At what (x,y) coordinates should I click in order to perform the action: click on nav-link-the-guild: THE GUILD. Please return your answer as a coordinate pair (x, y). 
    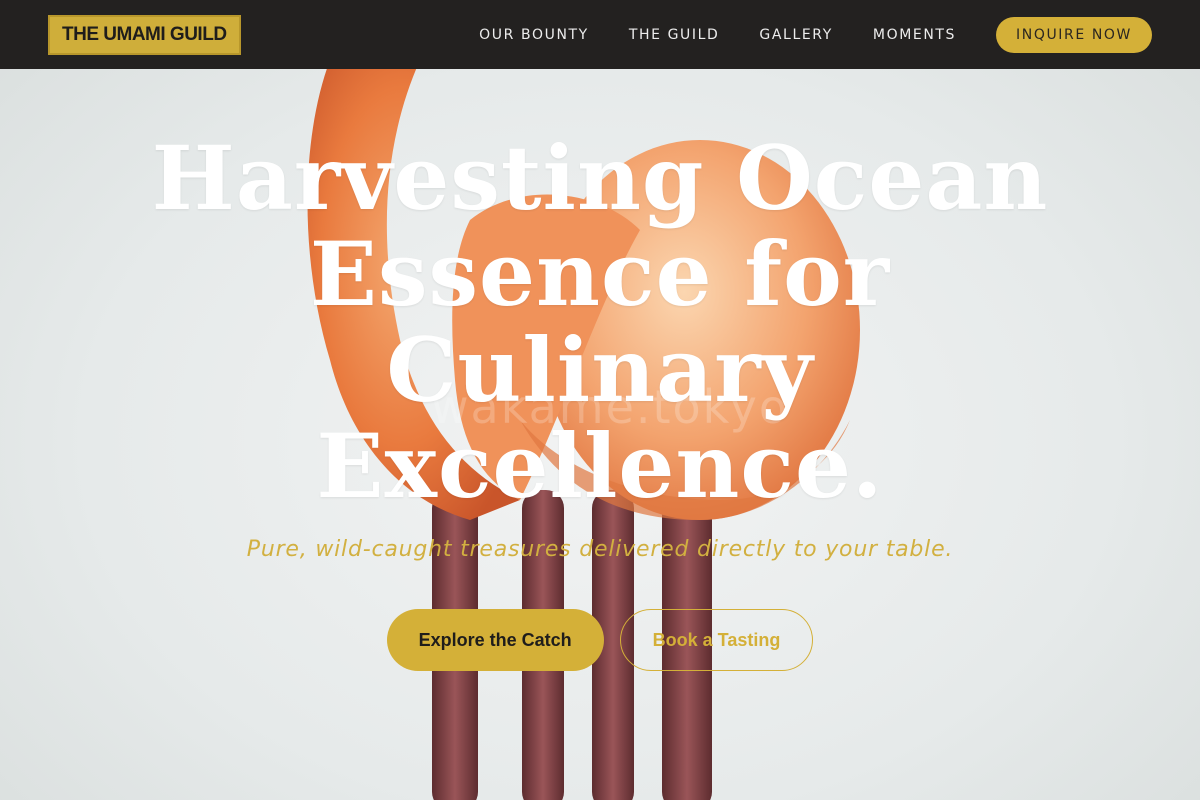
    Looking at the image, I should click on (674, 35).